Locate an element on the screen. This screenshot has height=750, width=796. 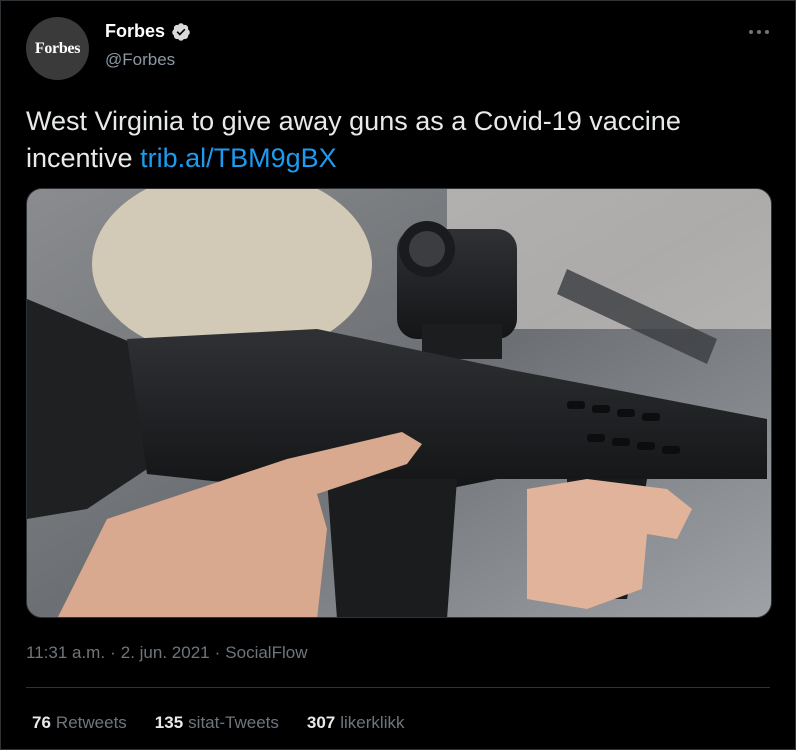
author-handle: @Forbes is located at coordinates (140, 60).